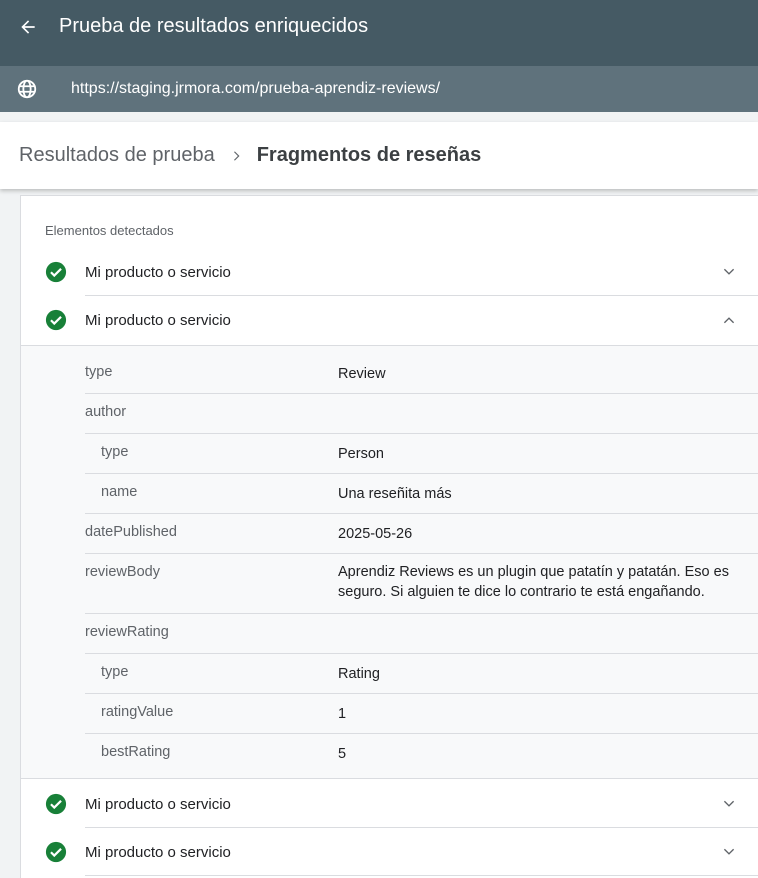 This screenshot has width=758, height=878. Describe the element at coordinates (421, 756) in the screenshot. I see `property-row: bestRating 5` at that location.